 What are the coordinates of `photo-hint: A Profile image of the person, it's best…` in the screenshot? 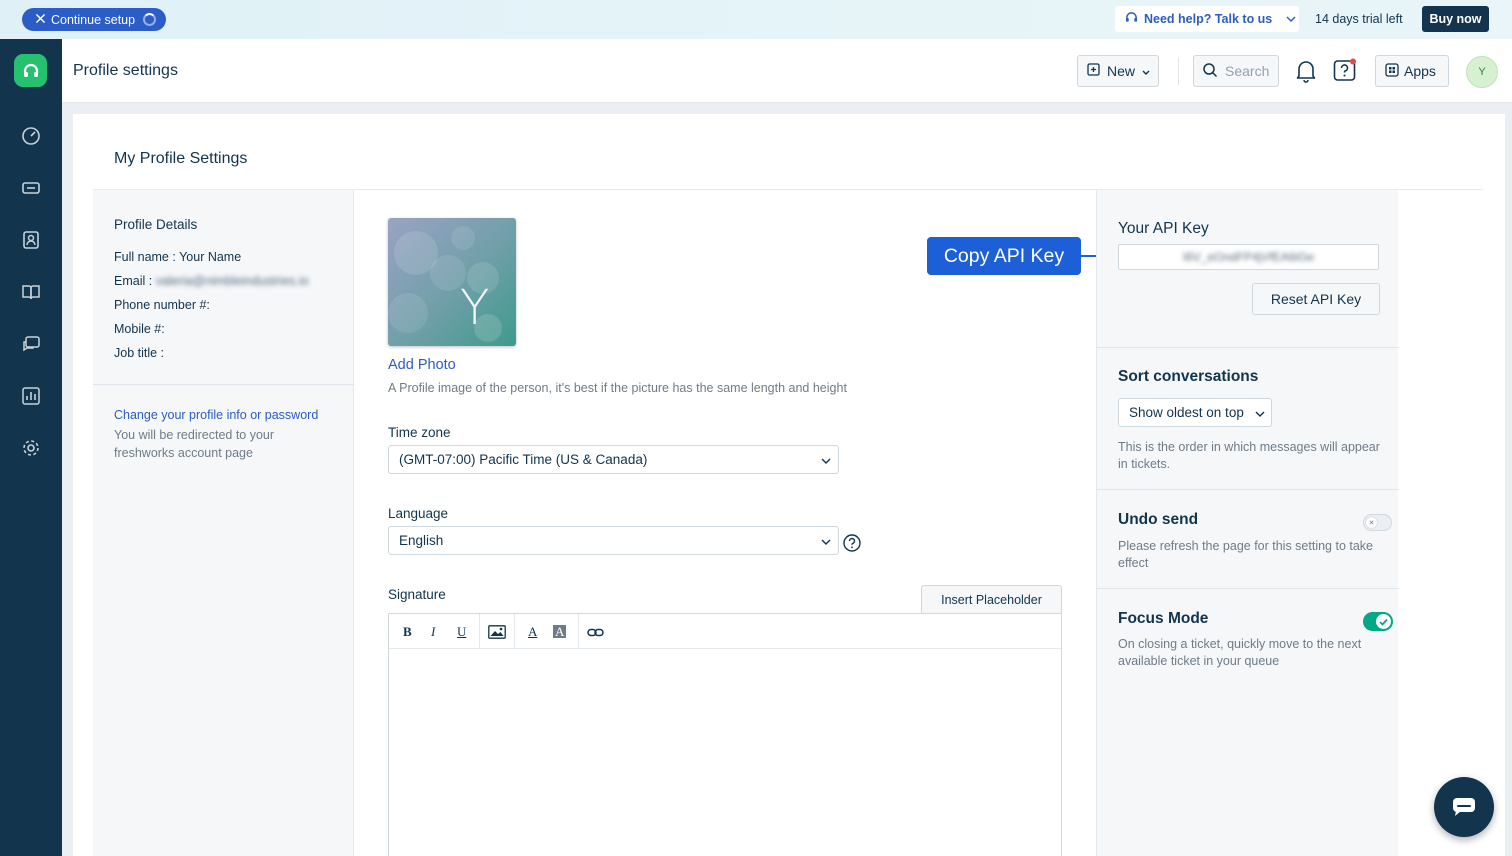 It's located at (617, 388).